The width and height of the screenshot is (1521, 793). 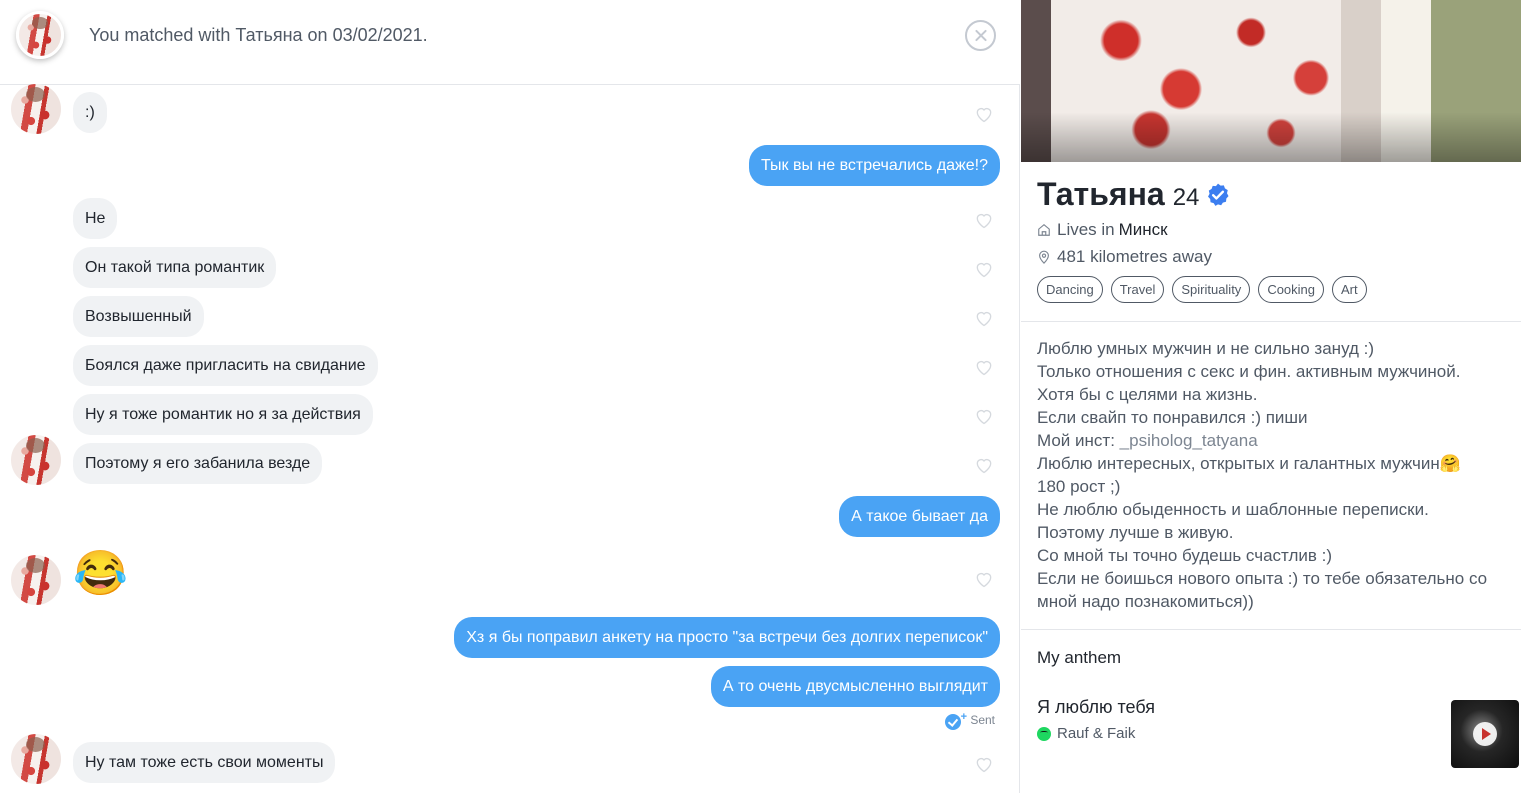 I want to click on tag-dancing: Dancing, so click(x=1070, y=289).